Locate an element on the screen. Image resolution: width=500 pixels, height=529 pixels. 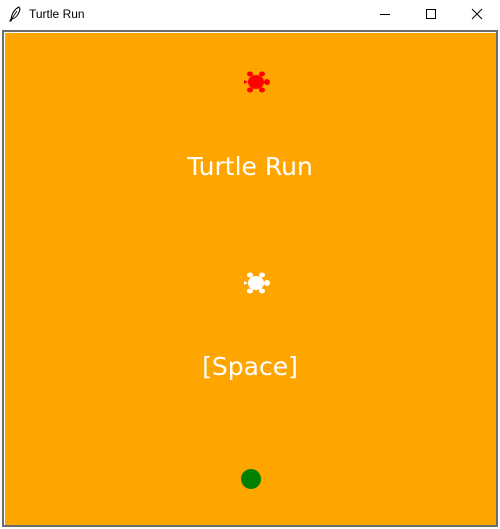
minimize-icon is located at coordinates (385, 14).